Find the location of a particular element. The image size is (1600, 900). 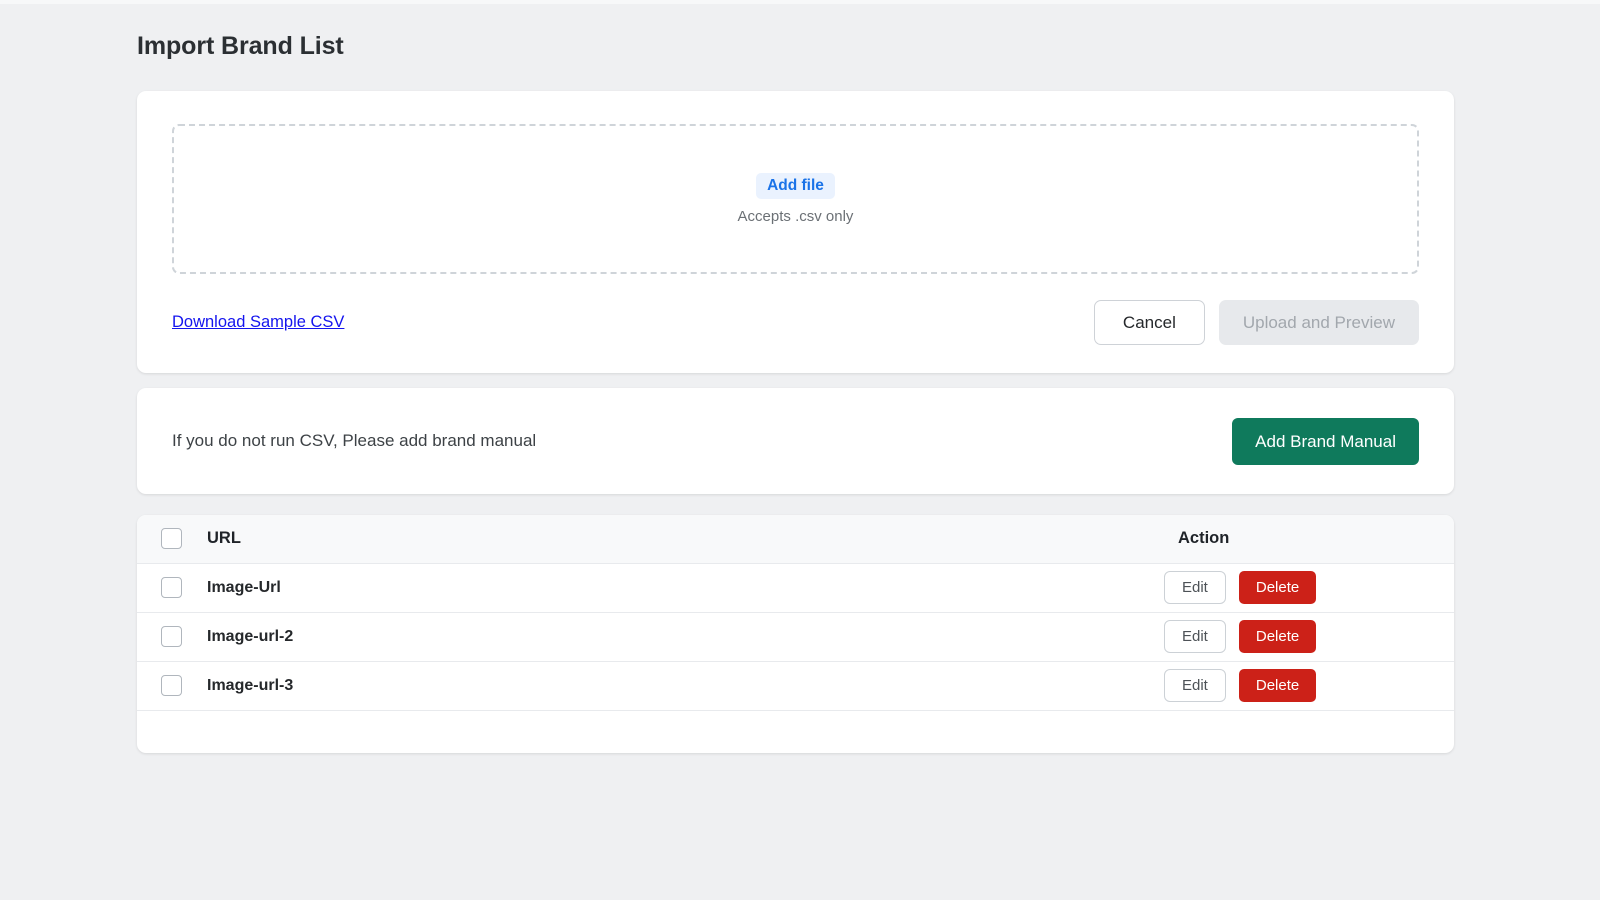

row-url: Image-url-3 is located at coordinates (680, 686).